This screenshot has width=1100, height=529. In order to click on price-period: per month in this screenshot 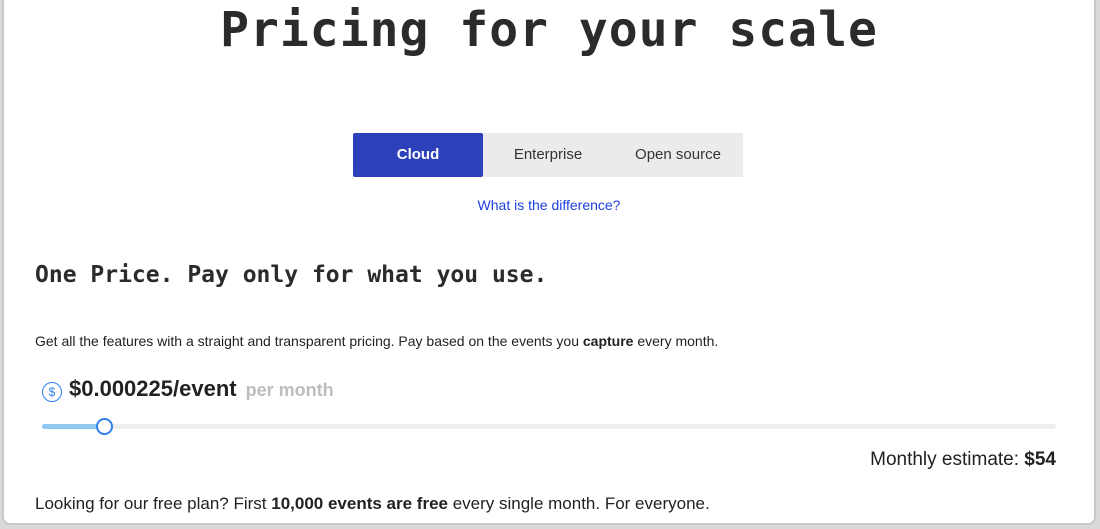, I will do `click(289, 390)`.